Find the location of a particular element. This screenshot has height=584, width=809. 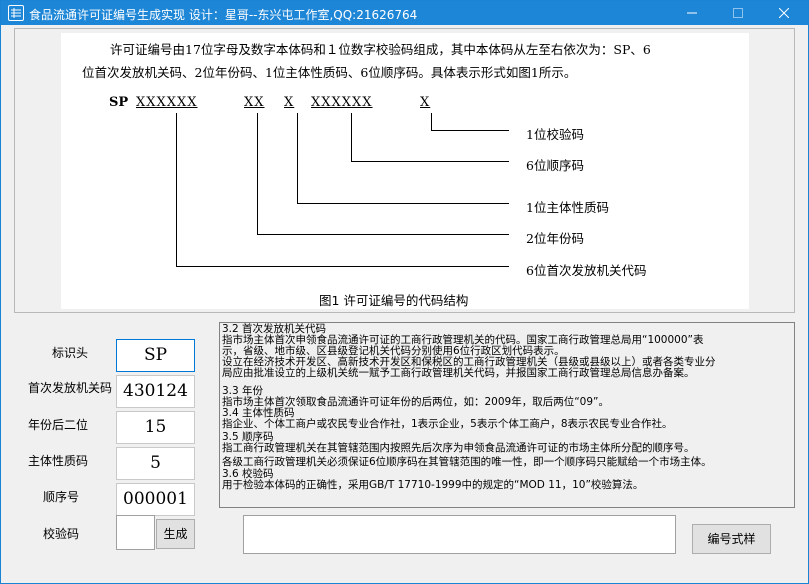

label-sequence: 顺序号 is located at coordinates (61, 497).